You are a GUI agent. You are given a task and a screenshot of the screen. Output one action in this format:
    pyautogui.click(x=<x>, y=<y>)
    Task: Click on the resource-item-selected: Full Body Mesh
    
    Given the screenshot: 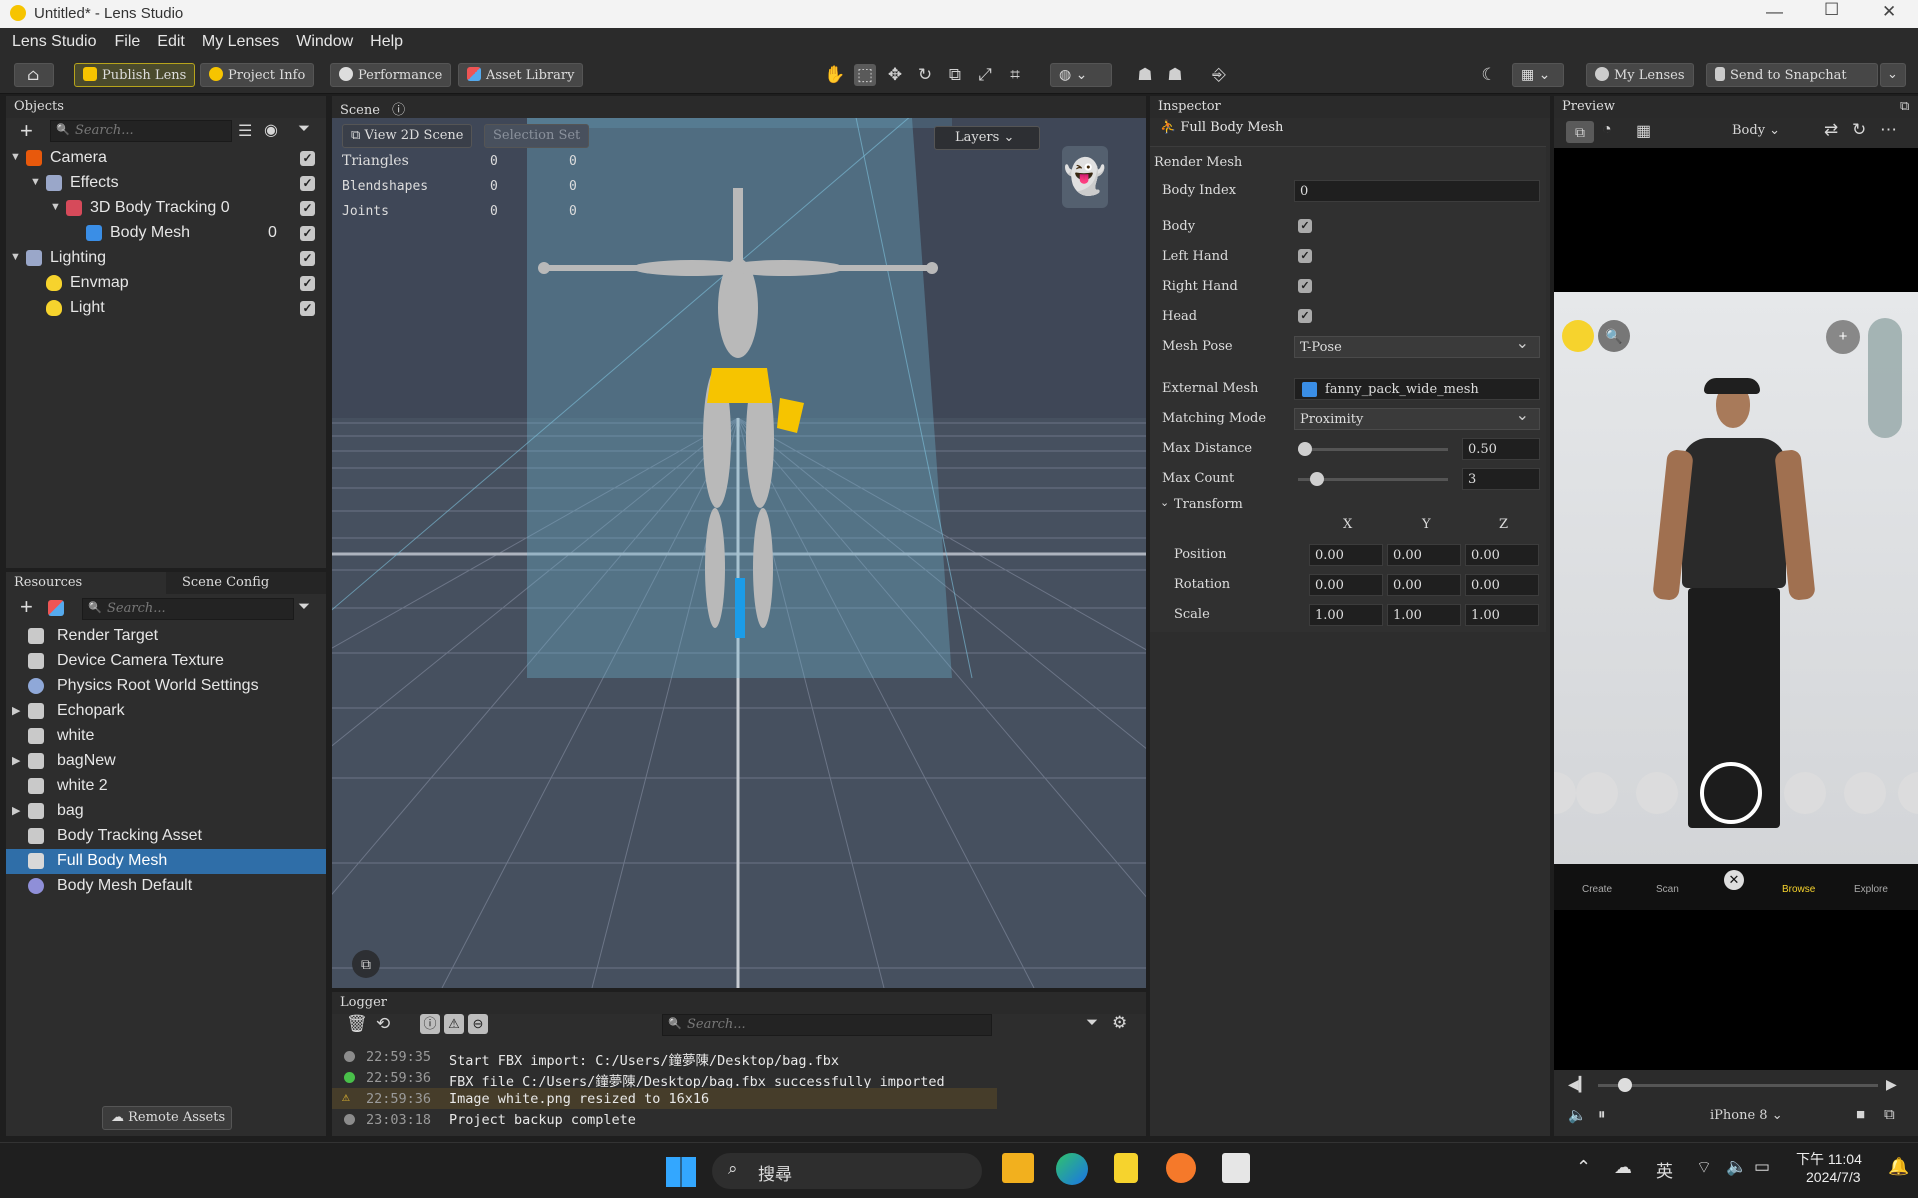 What is the action you would take?
    pyautogui.click(x=166, y=861)
    